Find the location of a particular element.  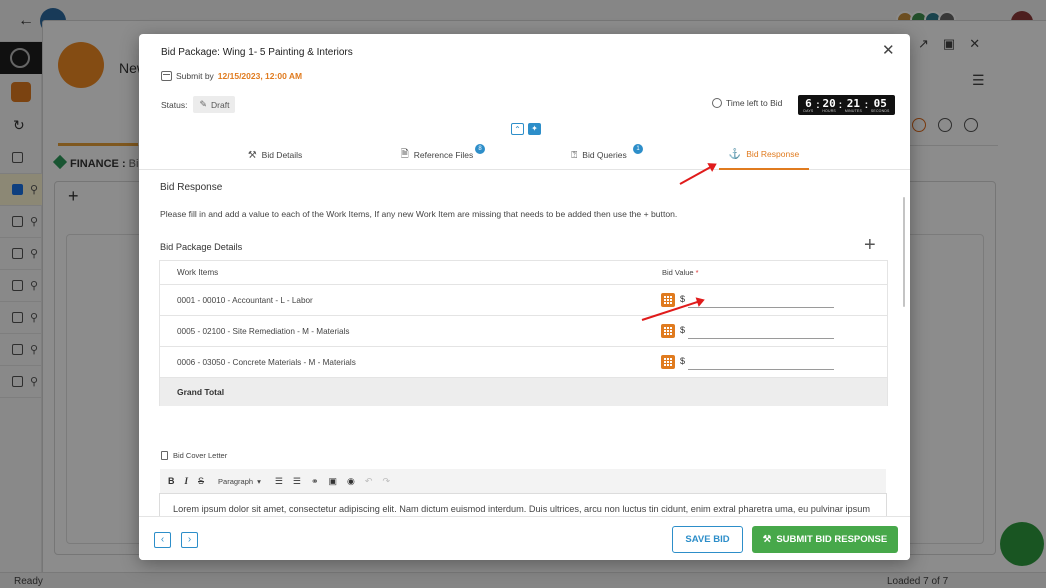

preview-icon: ◉ is located at coordinates (351, 481).